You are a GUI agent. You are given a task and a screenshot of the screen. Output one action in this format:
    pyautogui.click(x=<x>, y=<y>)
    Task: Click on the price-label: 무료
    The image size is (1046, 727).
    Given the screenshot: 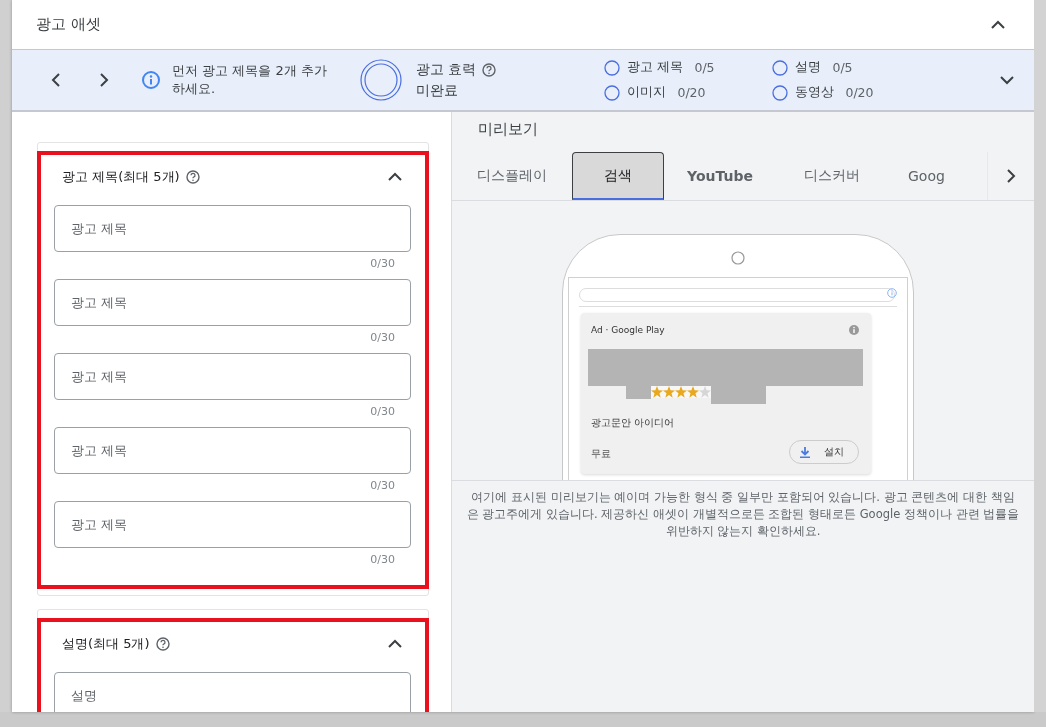 What is the action you would take?
    pyautogui.click(x=601, y=454)
    